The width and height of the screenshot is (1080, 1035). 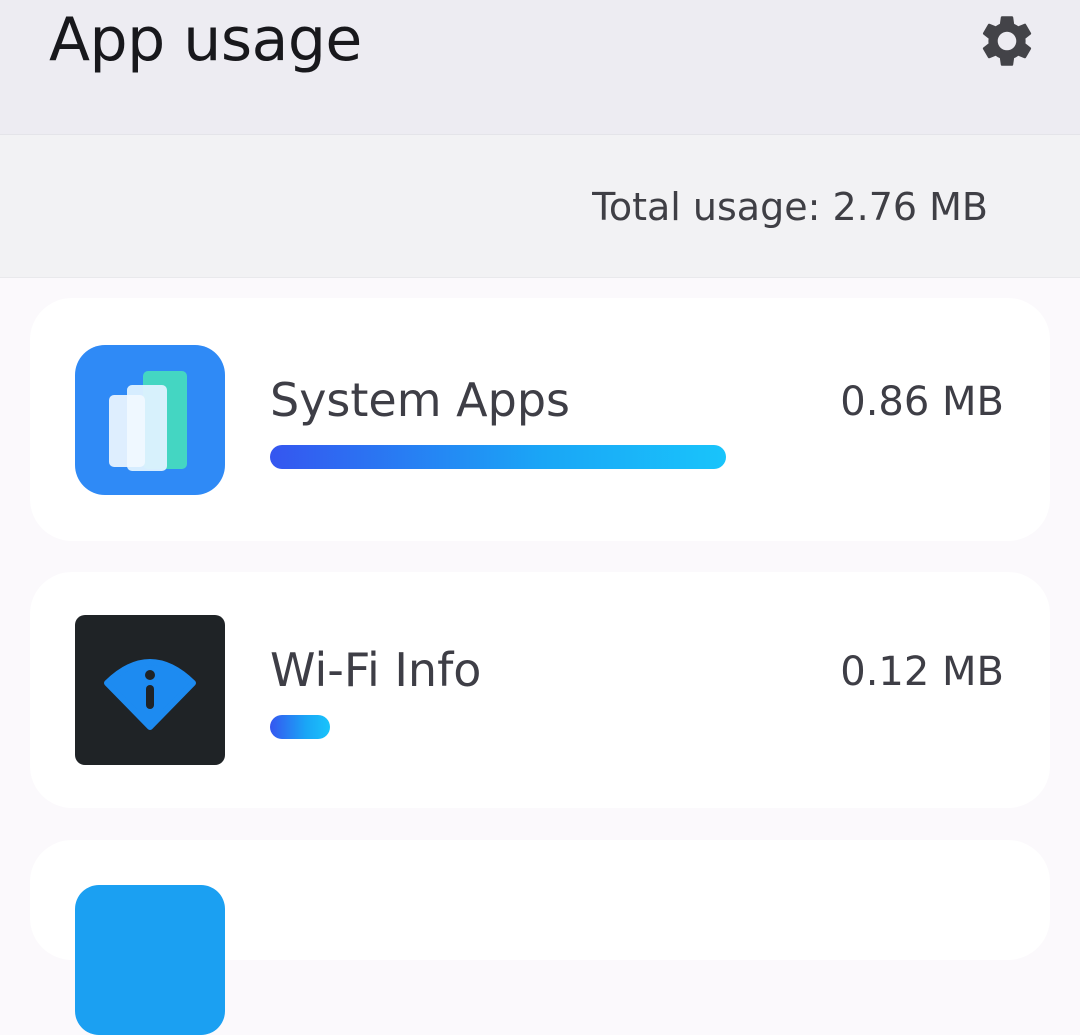 I want to click on total-usage-label: Total usage: 2.76 MB, so click(x=790, y=207).